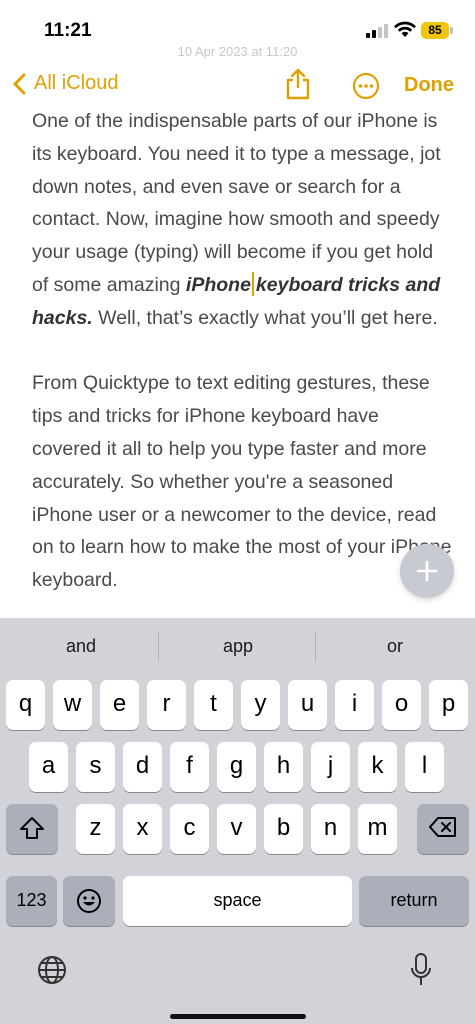  I want to click on chevron-left-icon, so click(19, 83).